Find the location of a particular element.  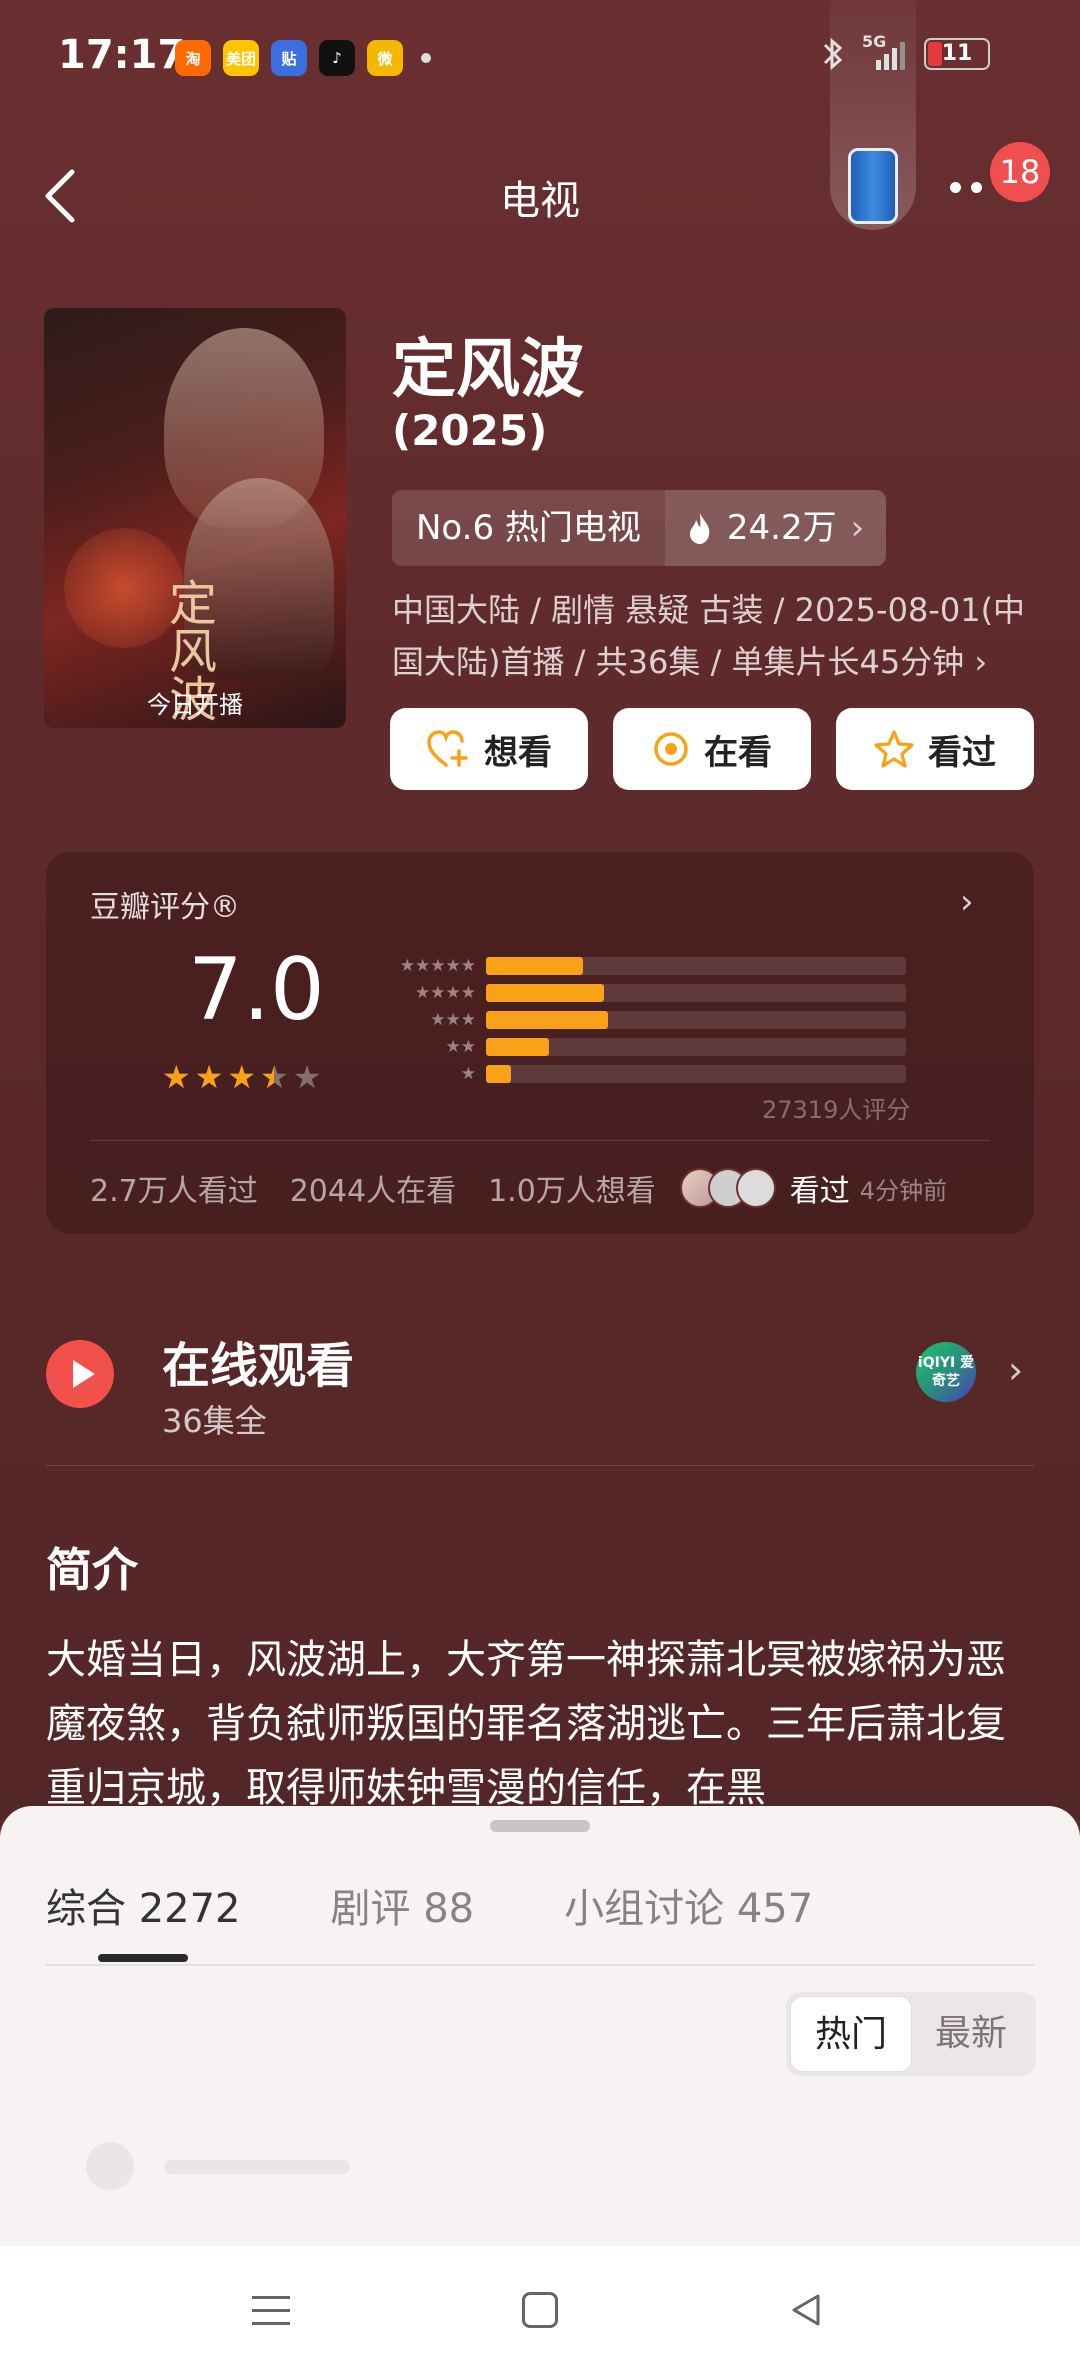

watch-stats: 2.7万人看过 2044人在看 1.0万人想看 看过 4分钟前 is located at coordinates (518, 1188).